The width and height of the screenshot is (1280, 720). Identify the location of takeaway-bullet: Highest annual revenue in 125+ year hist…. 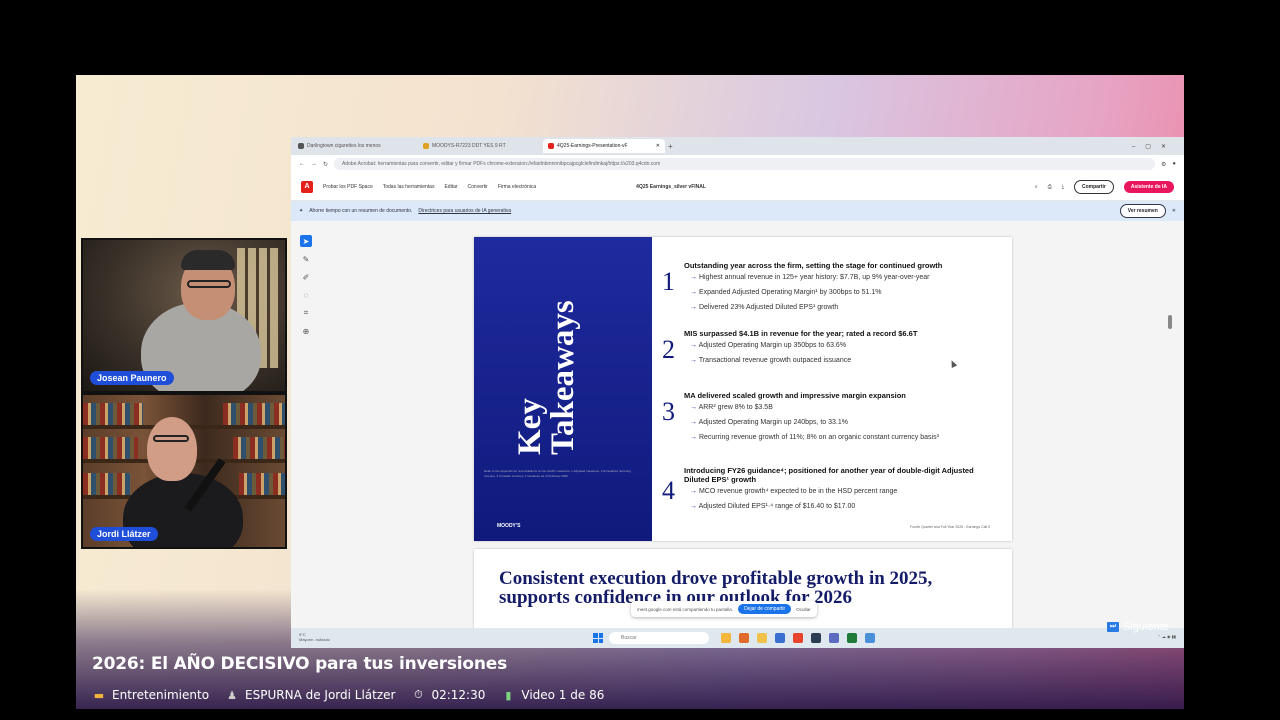
(810, 277).